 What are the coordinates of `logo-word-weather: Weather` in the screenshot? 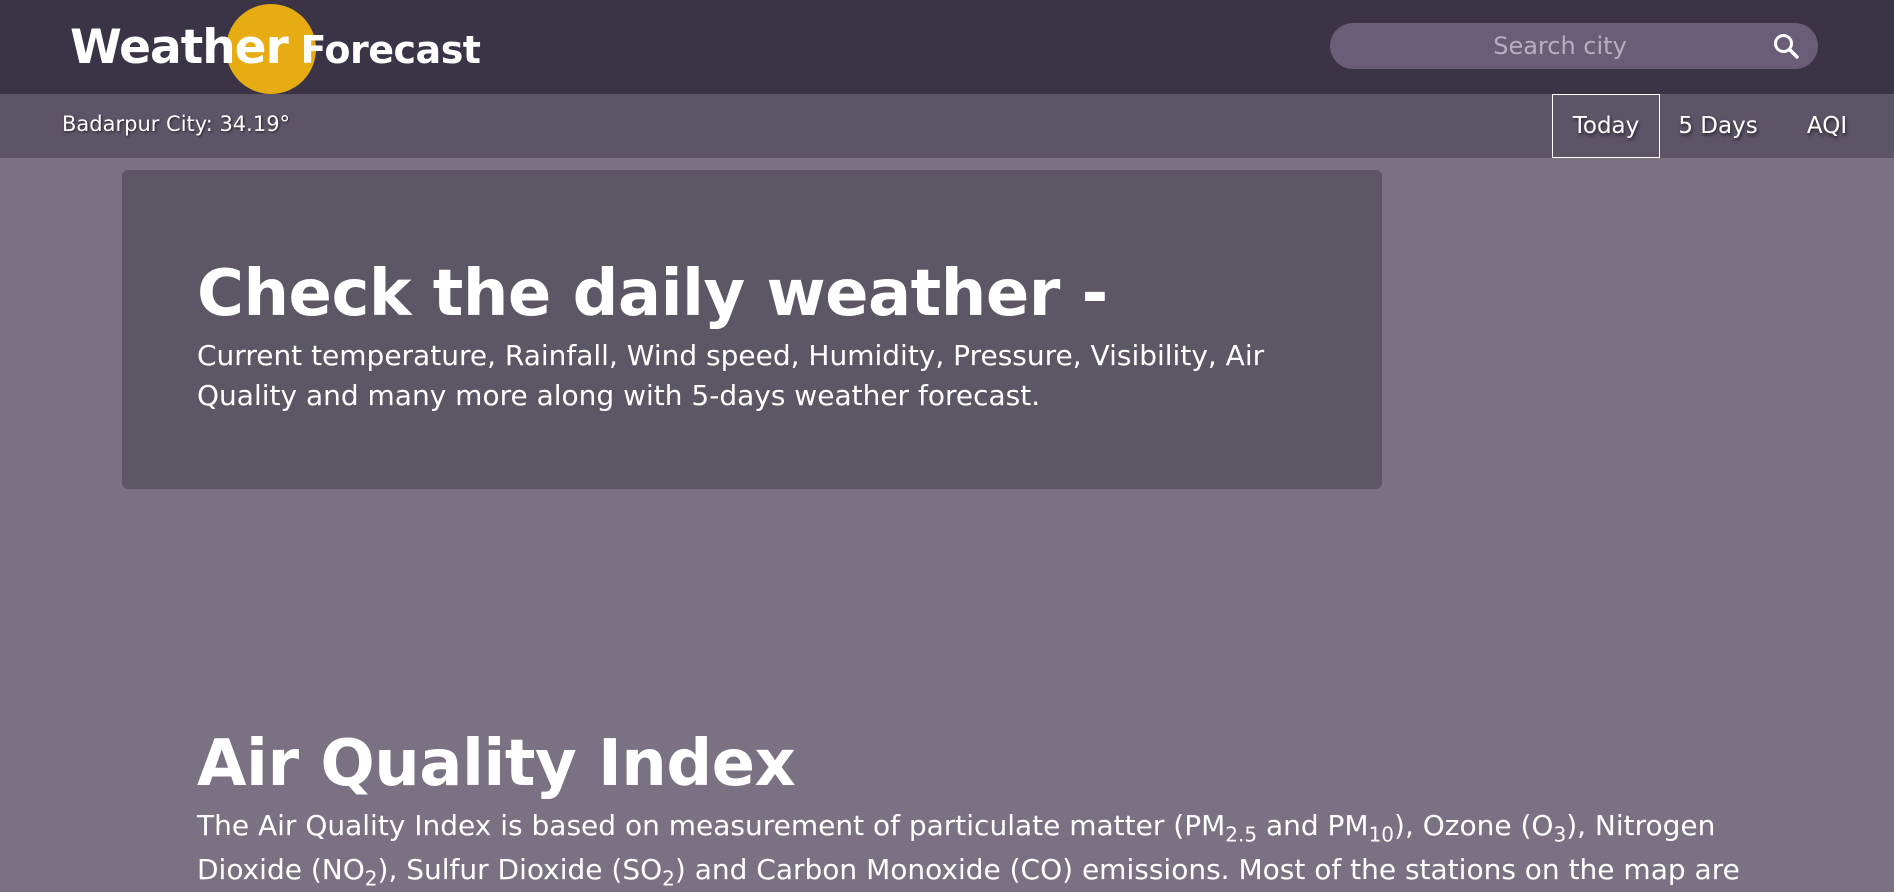 It's located at (179, 47).